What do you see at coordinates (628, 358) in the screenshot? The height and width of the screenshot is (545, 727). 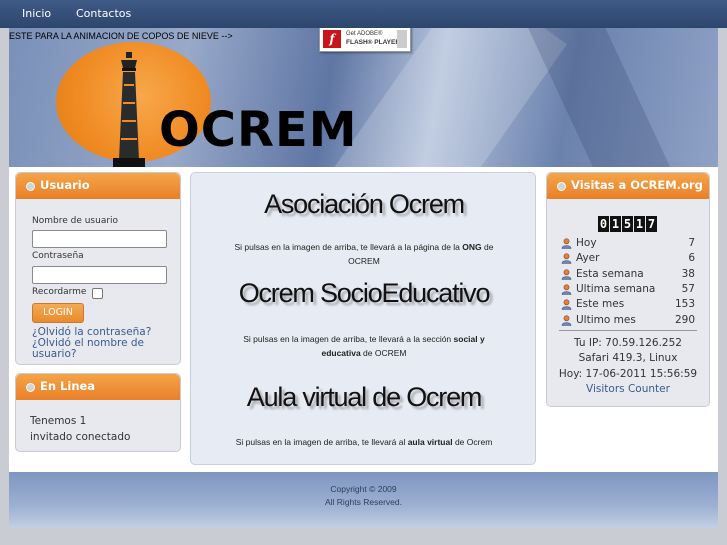 I see `visitor-browser: Safari 419.3, Linux` at bounding box center [628, 358].